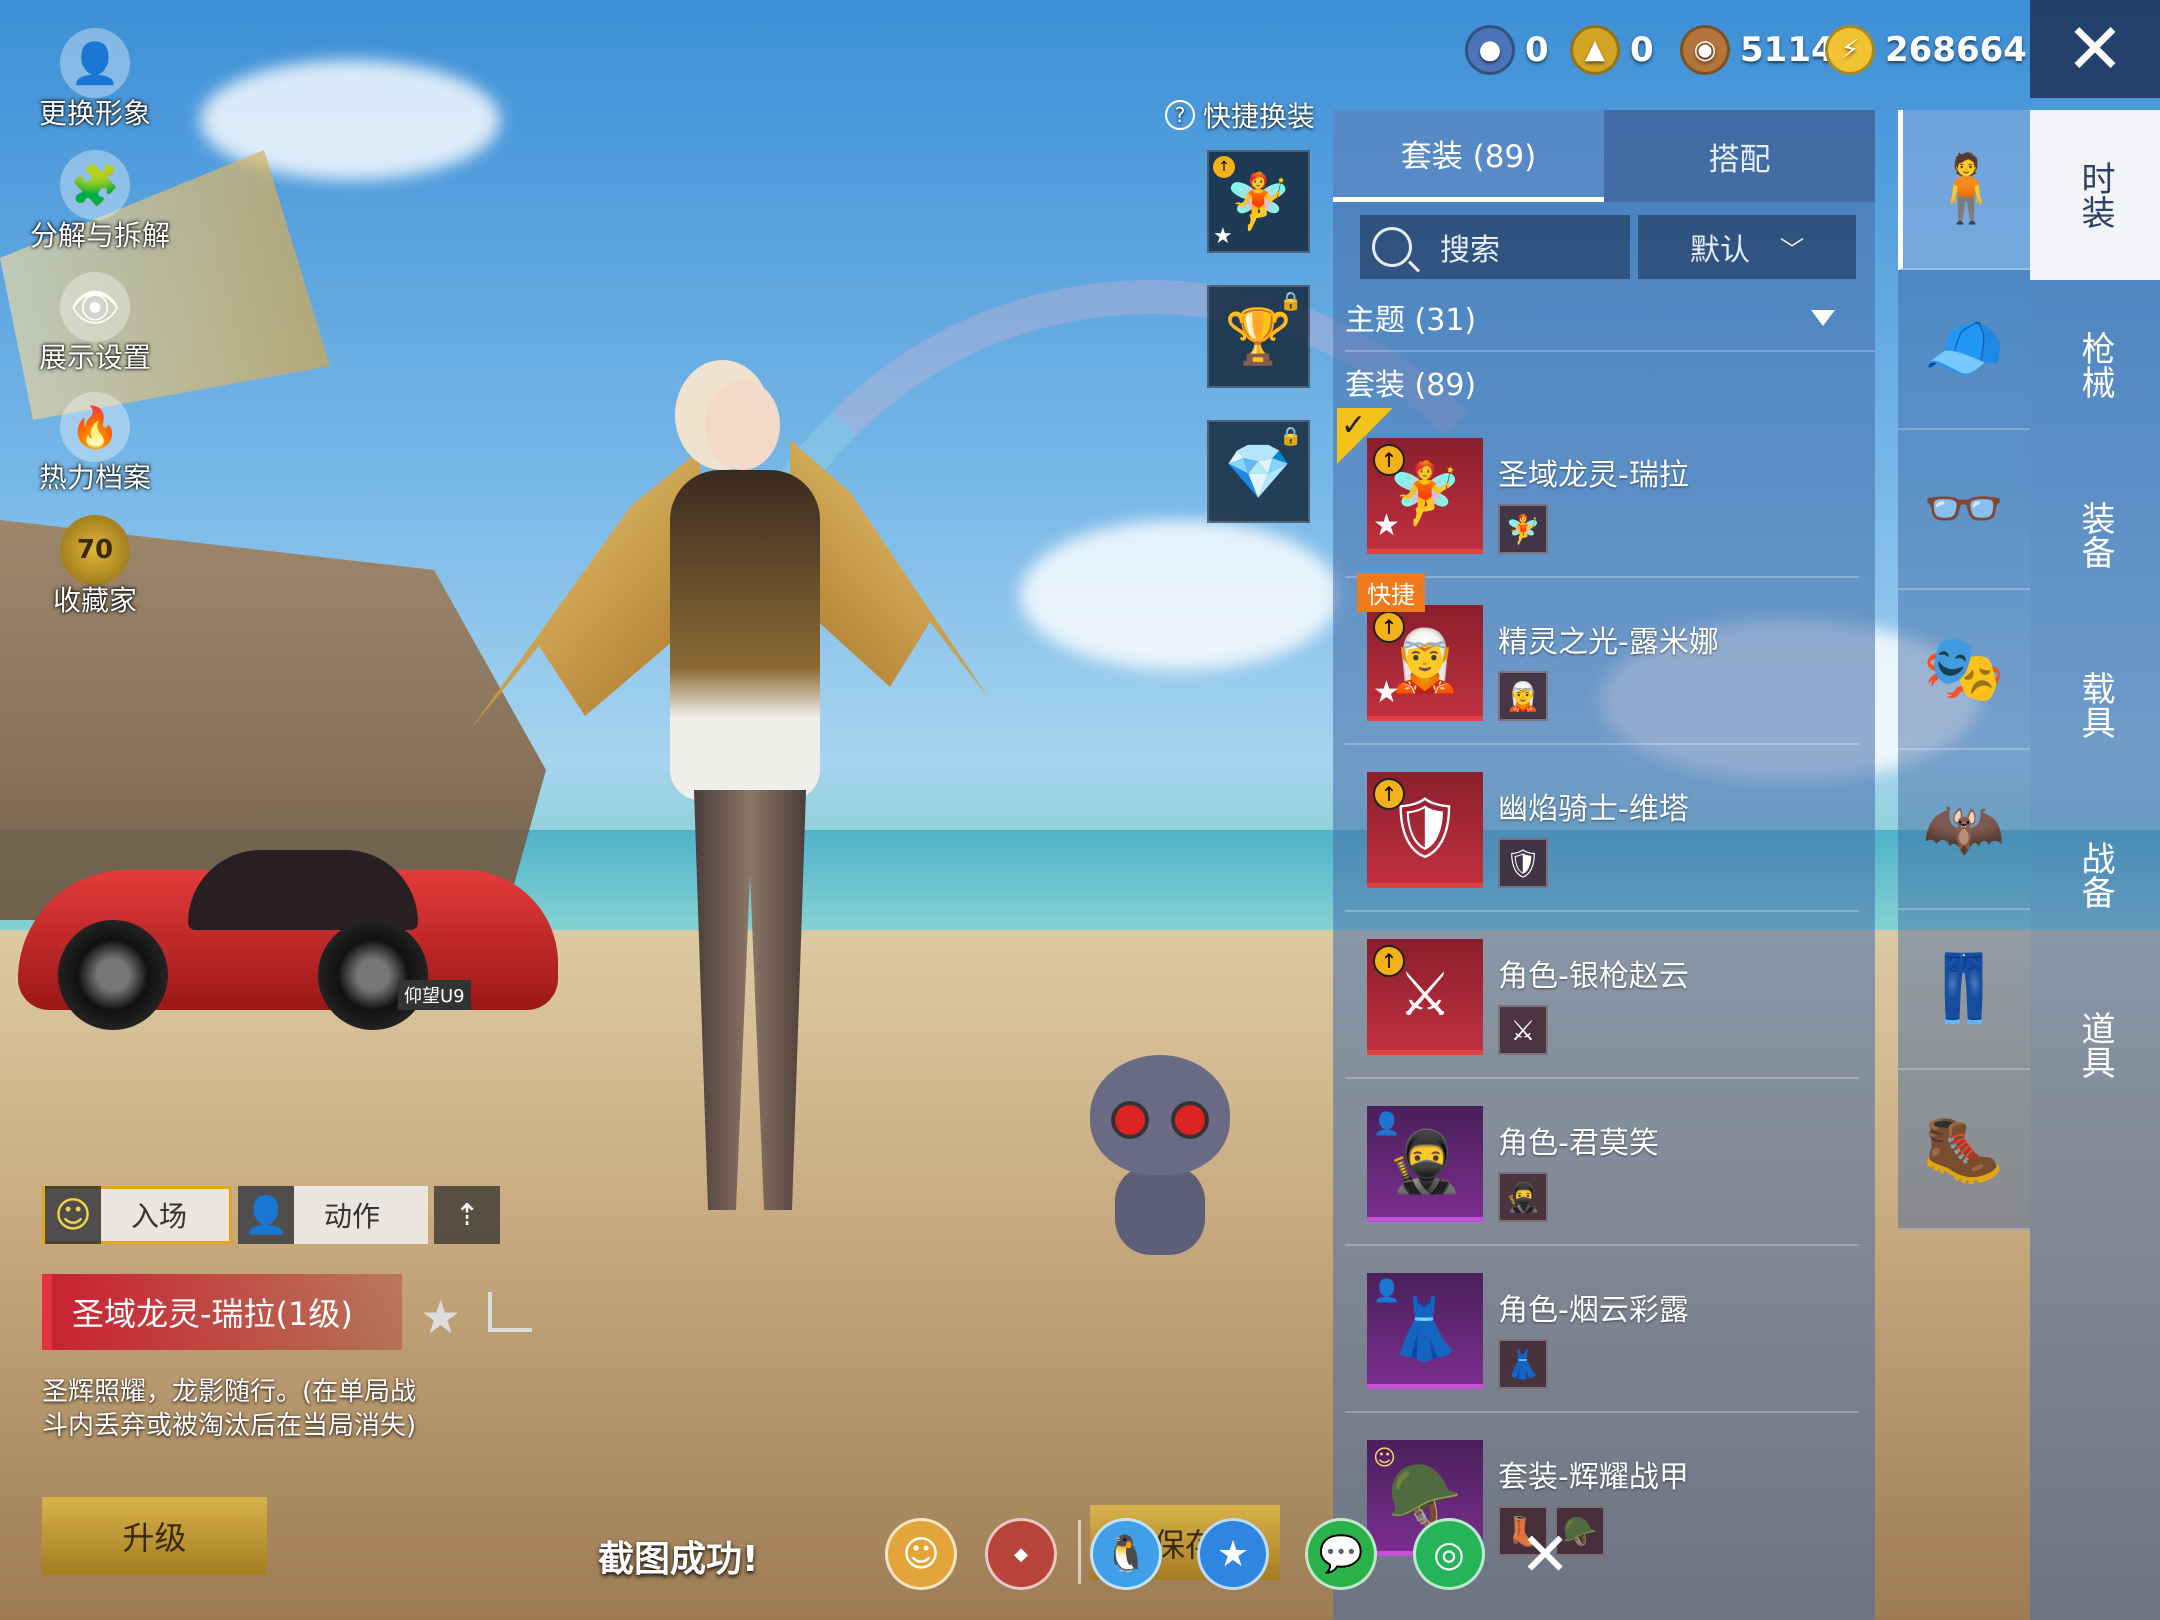 The height and width of the screenshot is (1620, 2160). What do you see at coordinates (1964, 190) in the screenshot?
I see `outfit-category-icon: 🧍` at bounding box center [1964, 190].